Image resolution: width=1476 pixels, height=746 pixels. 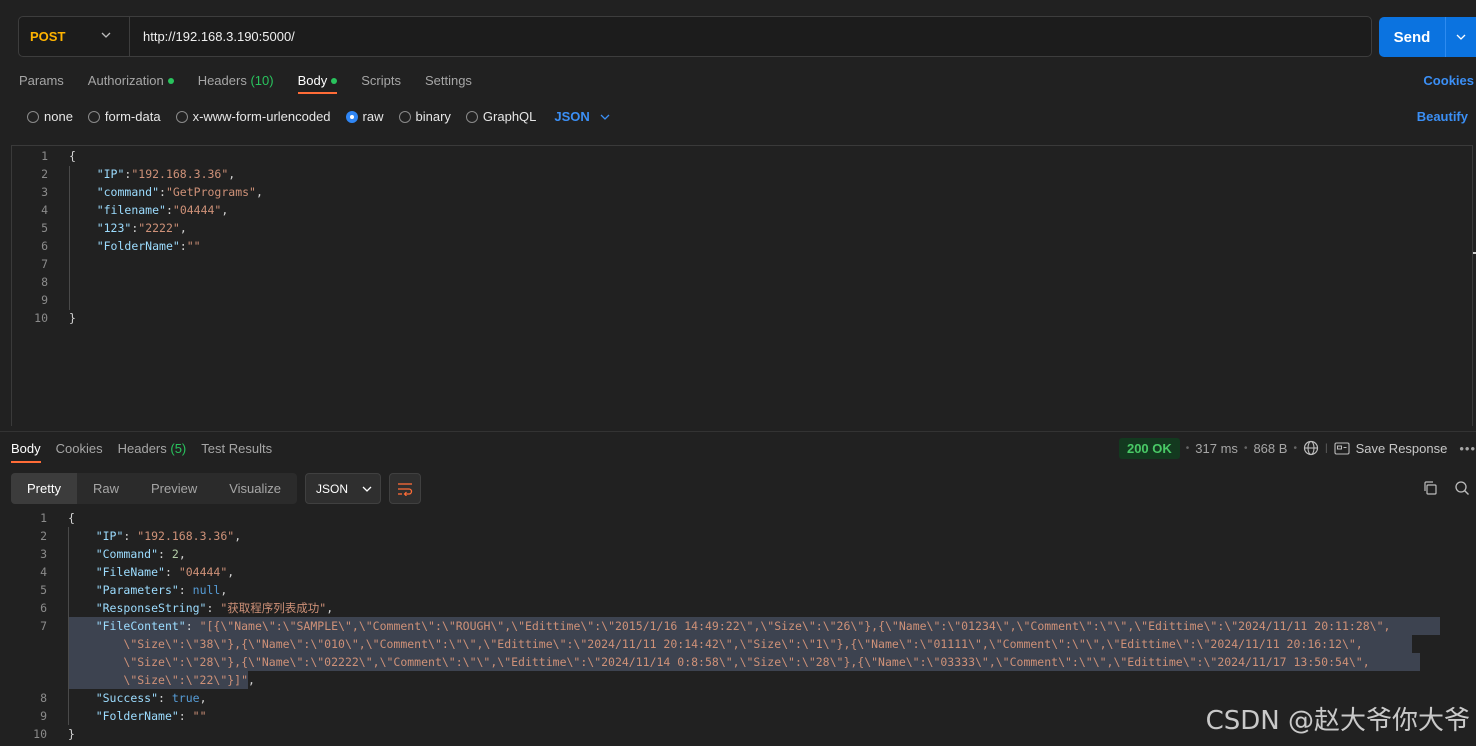 I want to click on view-preview: Preview, so click(x=174, y=488).